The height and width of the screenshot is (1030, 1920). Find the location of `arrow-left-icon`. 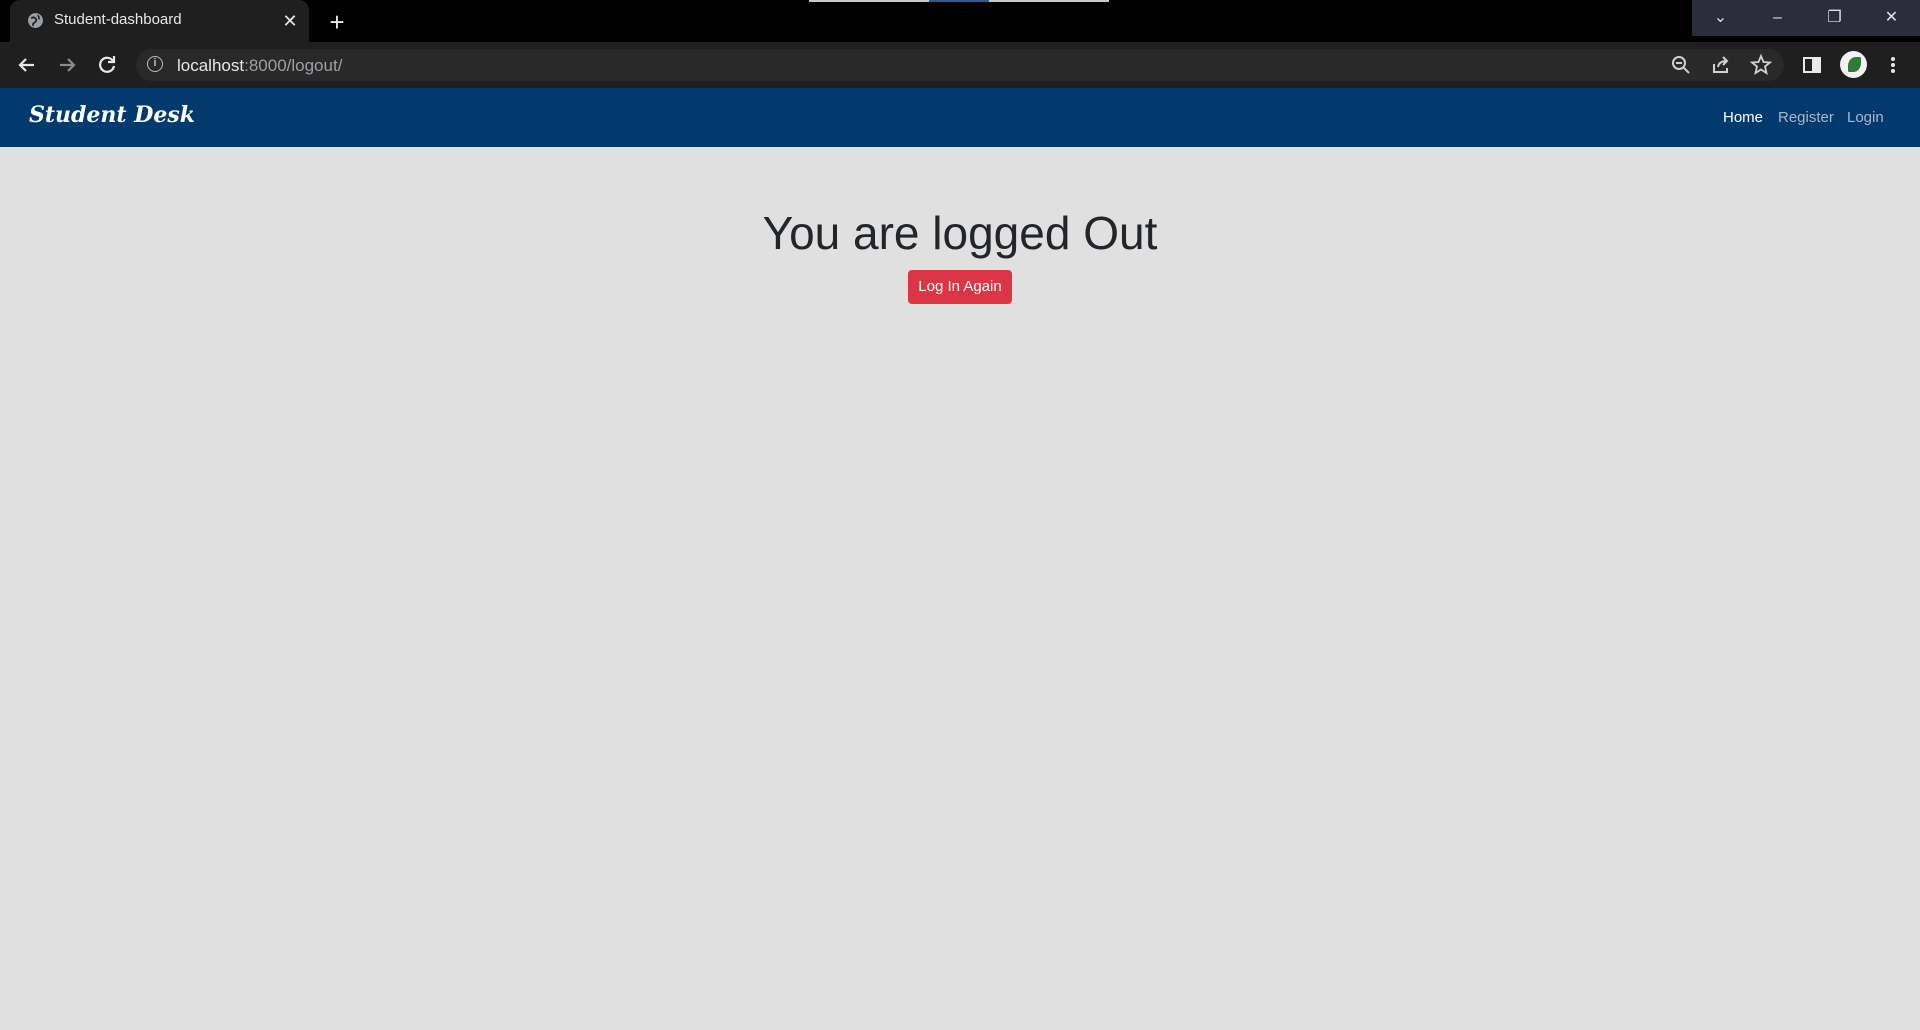

arrow-left-icon is located at coordinates (27, 65).